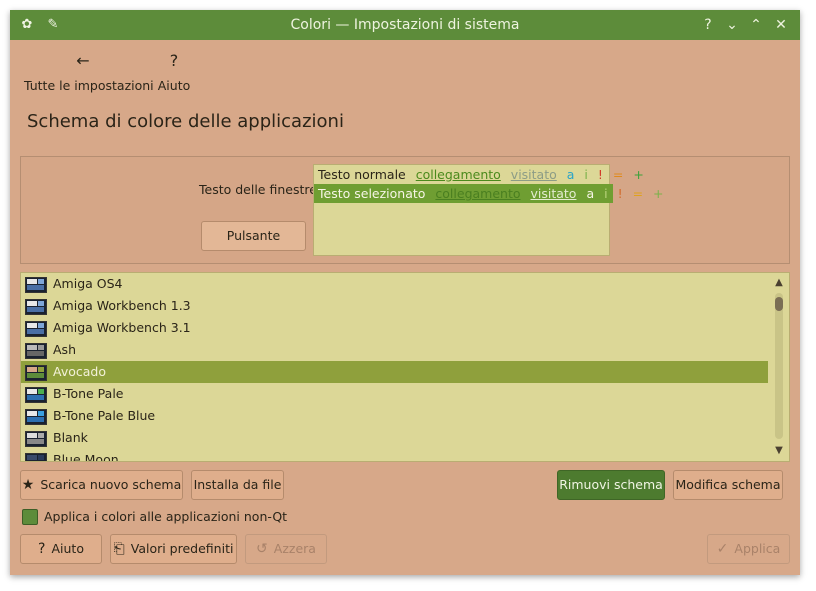 The image size is (816, 591). What do you see at coordinates (104, 415) in the screenshot?
I see `scheme-name: B-Tone Pale Blue` at bounding box center [104, 415].